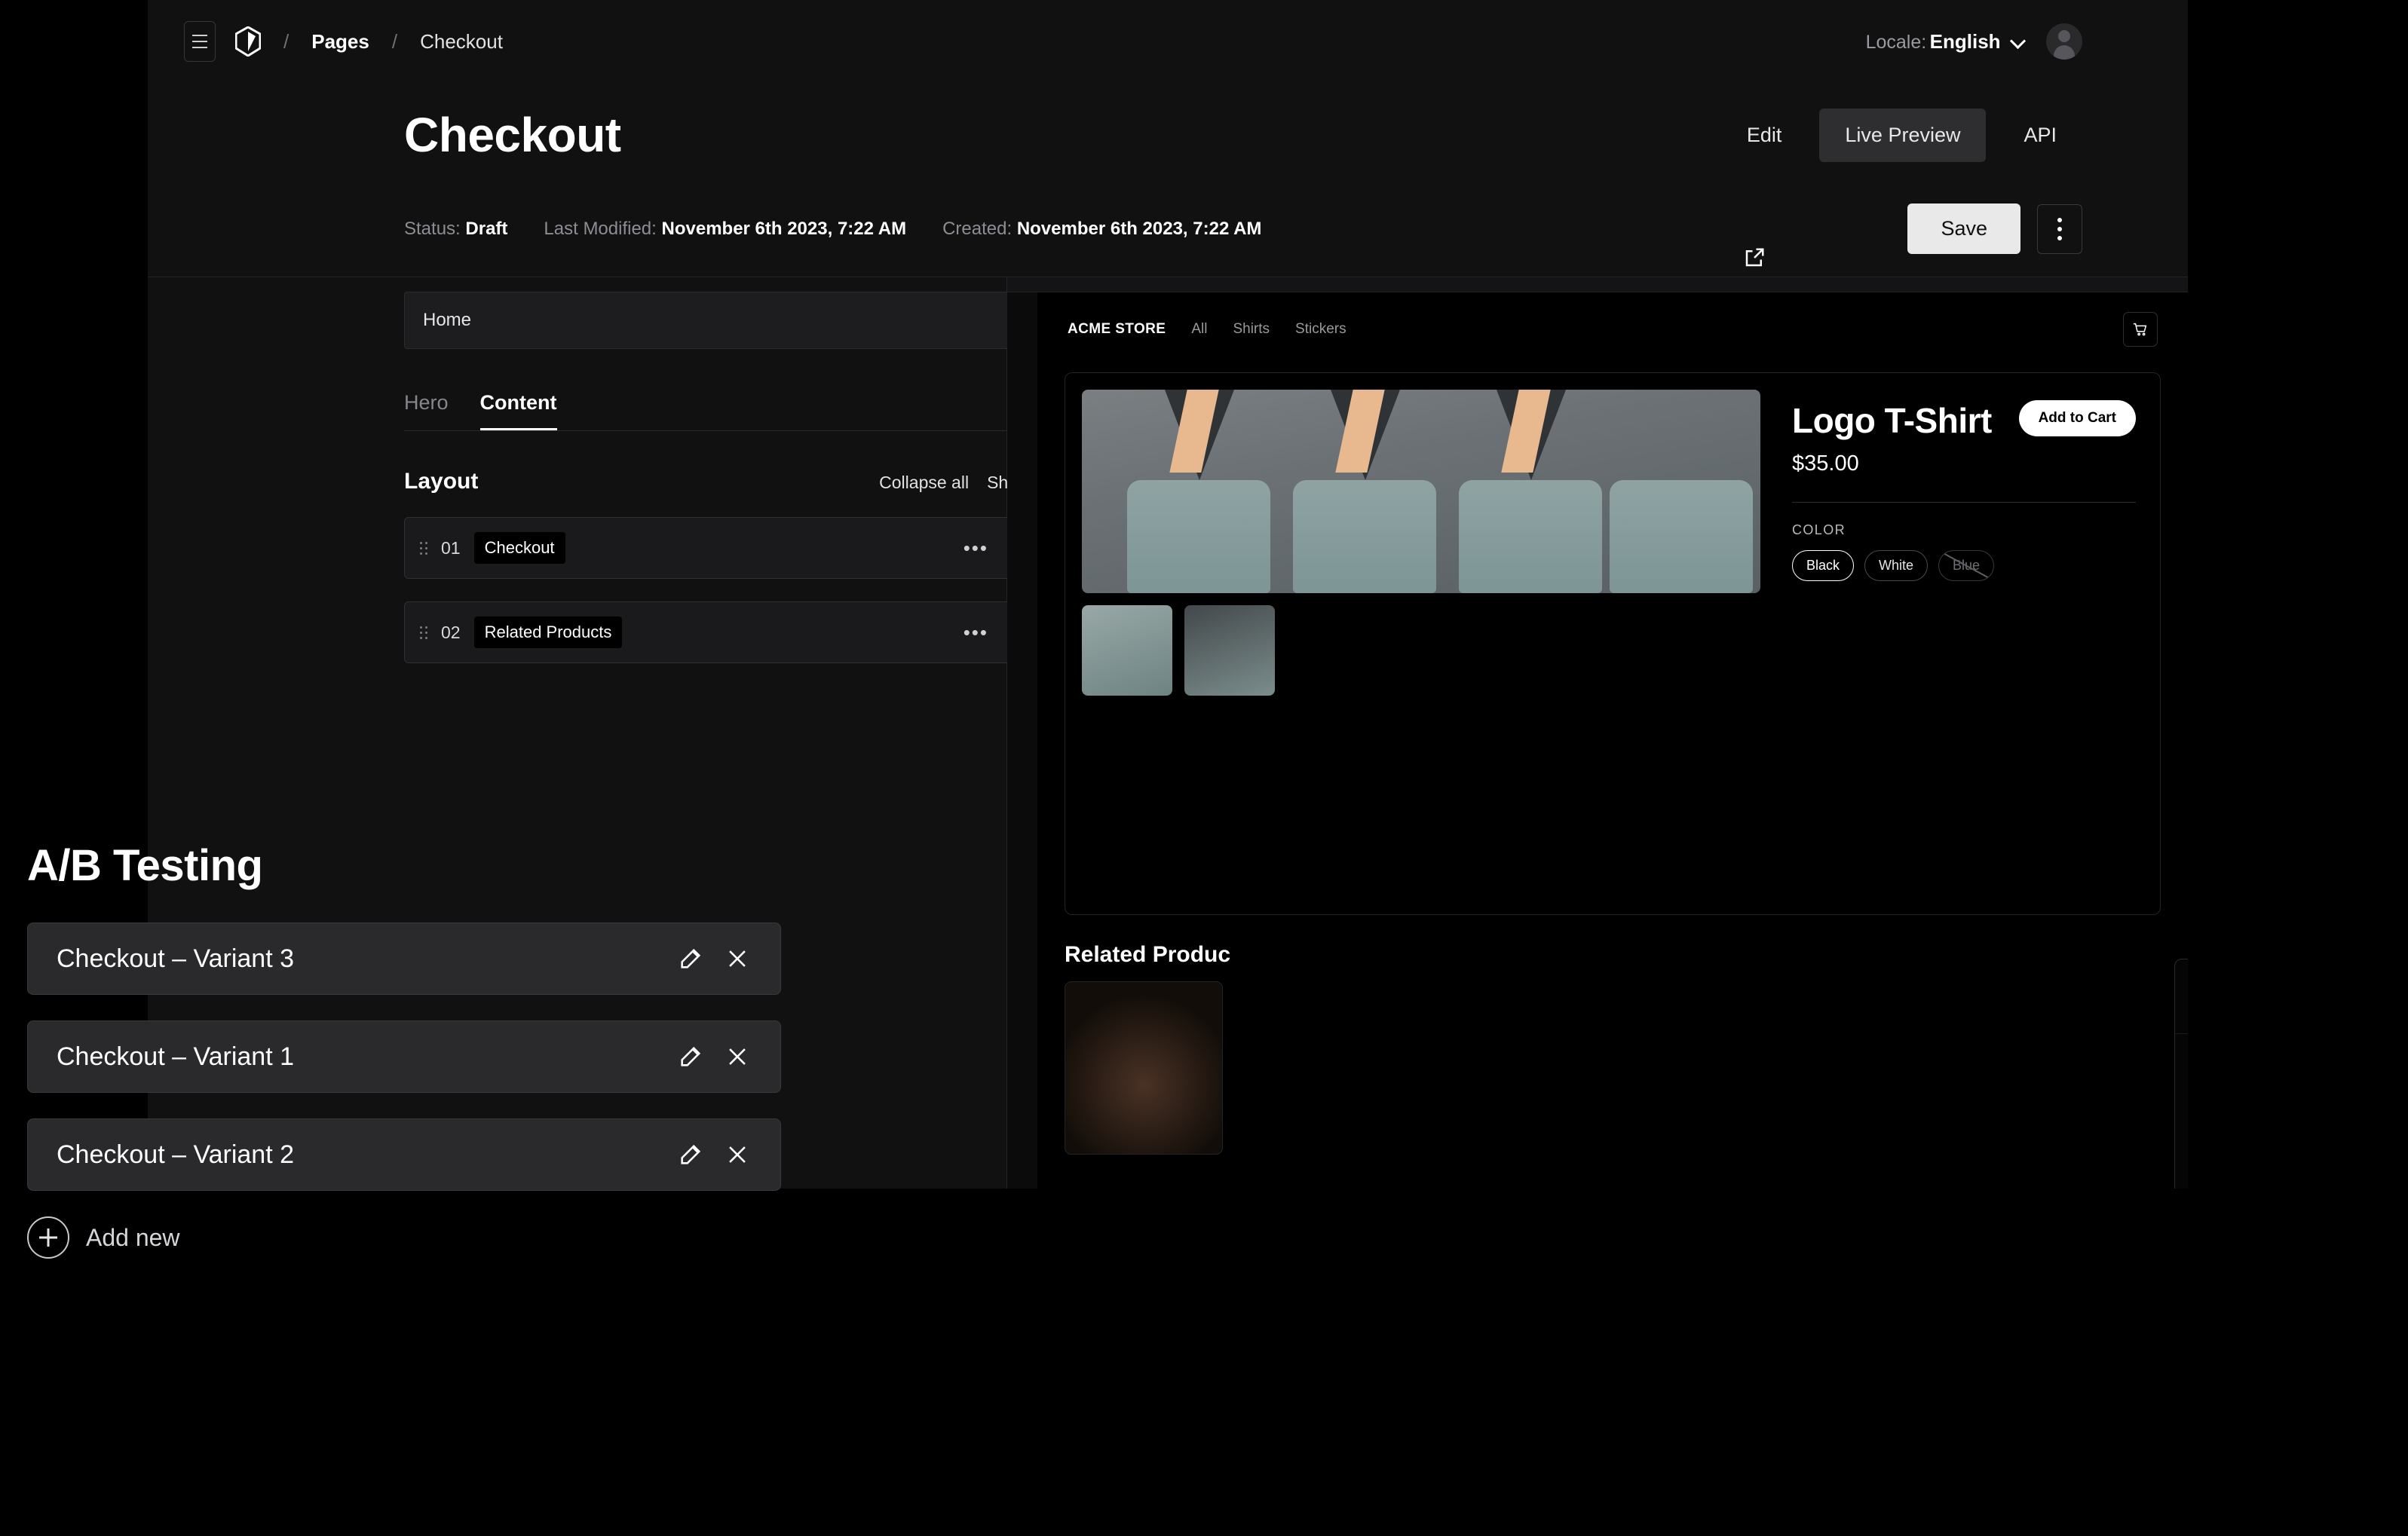 The height and width of the screenshot is (1536, 2408). Describe the element at coordinates (1823, 565) in the screenshot. I see `color-option-black: Black` at that location.